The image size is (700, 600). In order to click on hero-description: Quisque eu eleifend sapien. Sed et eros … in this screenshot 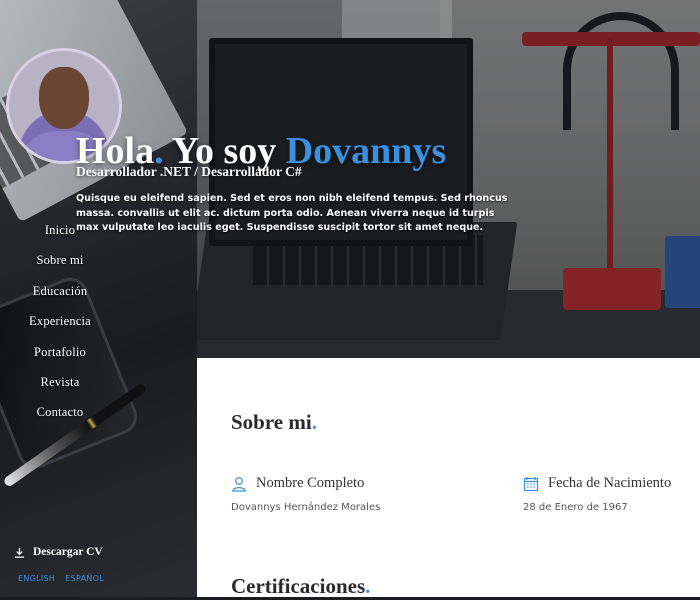, I will do `click(292, 213)`.